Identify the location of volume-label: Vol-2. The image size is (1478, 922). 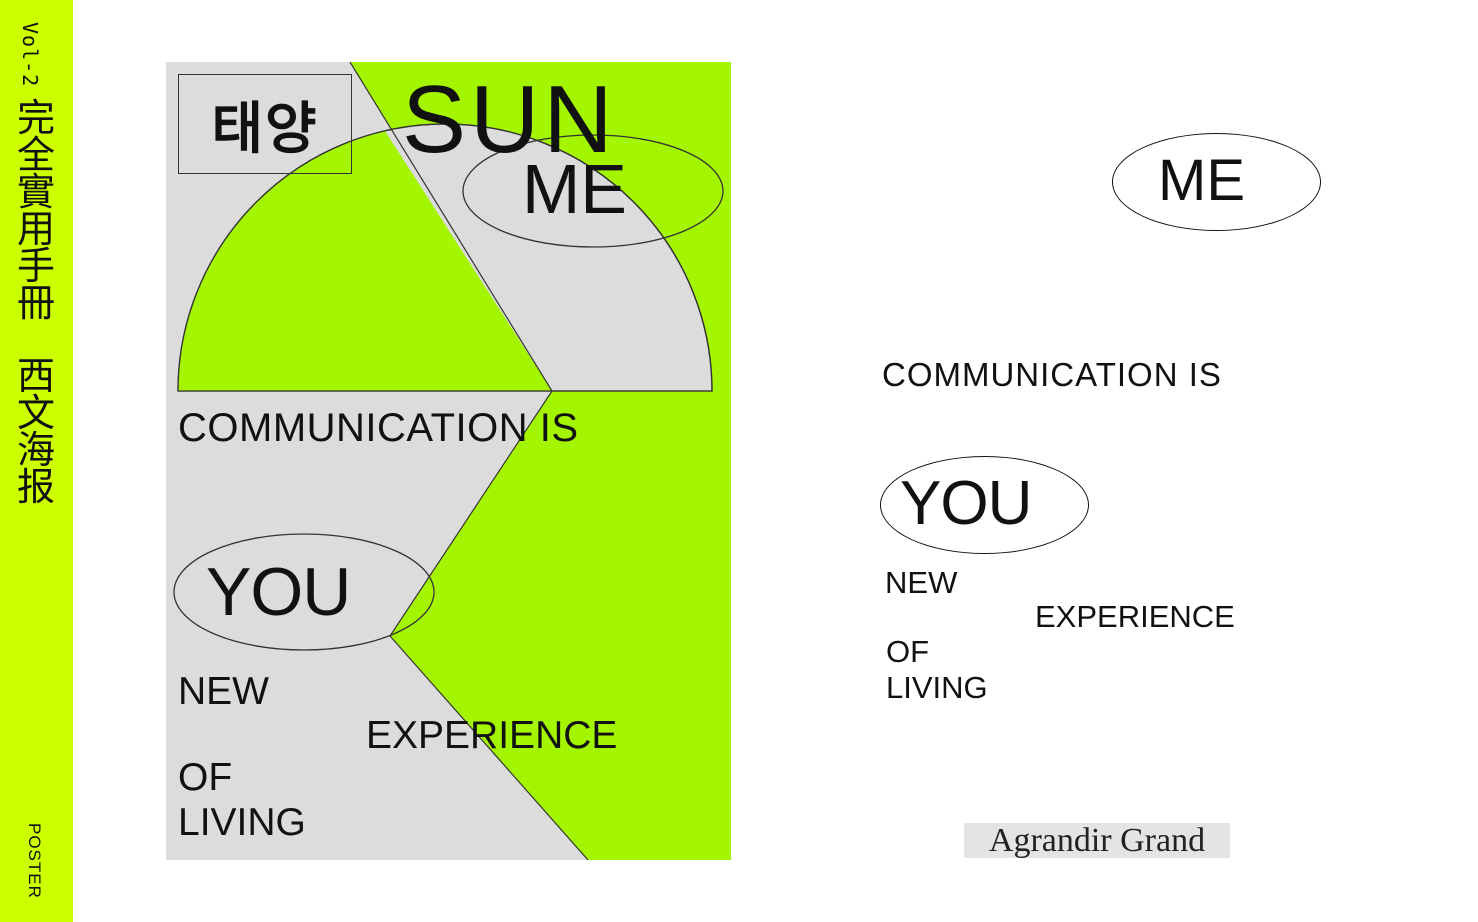
(30, 55).